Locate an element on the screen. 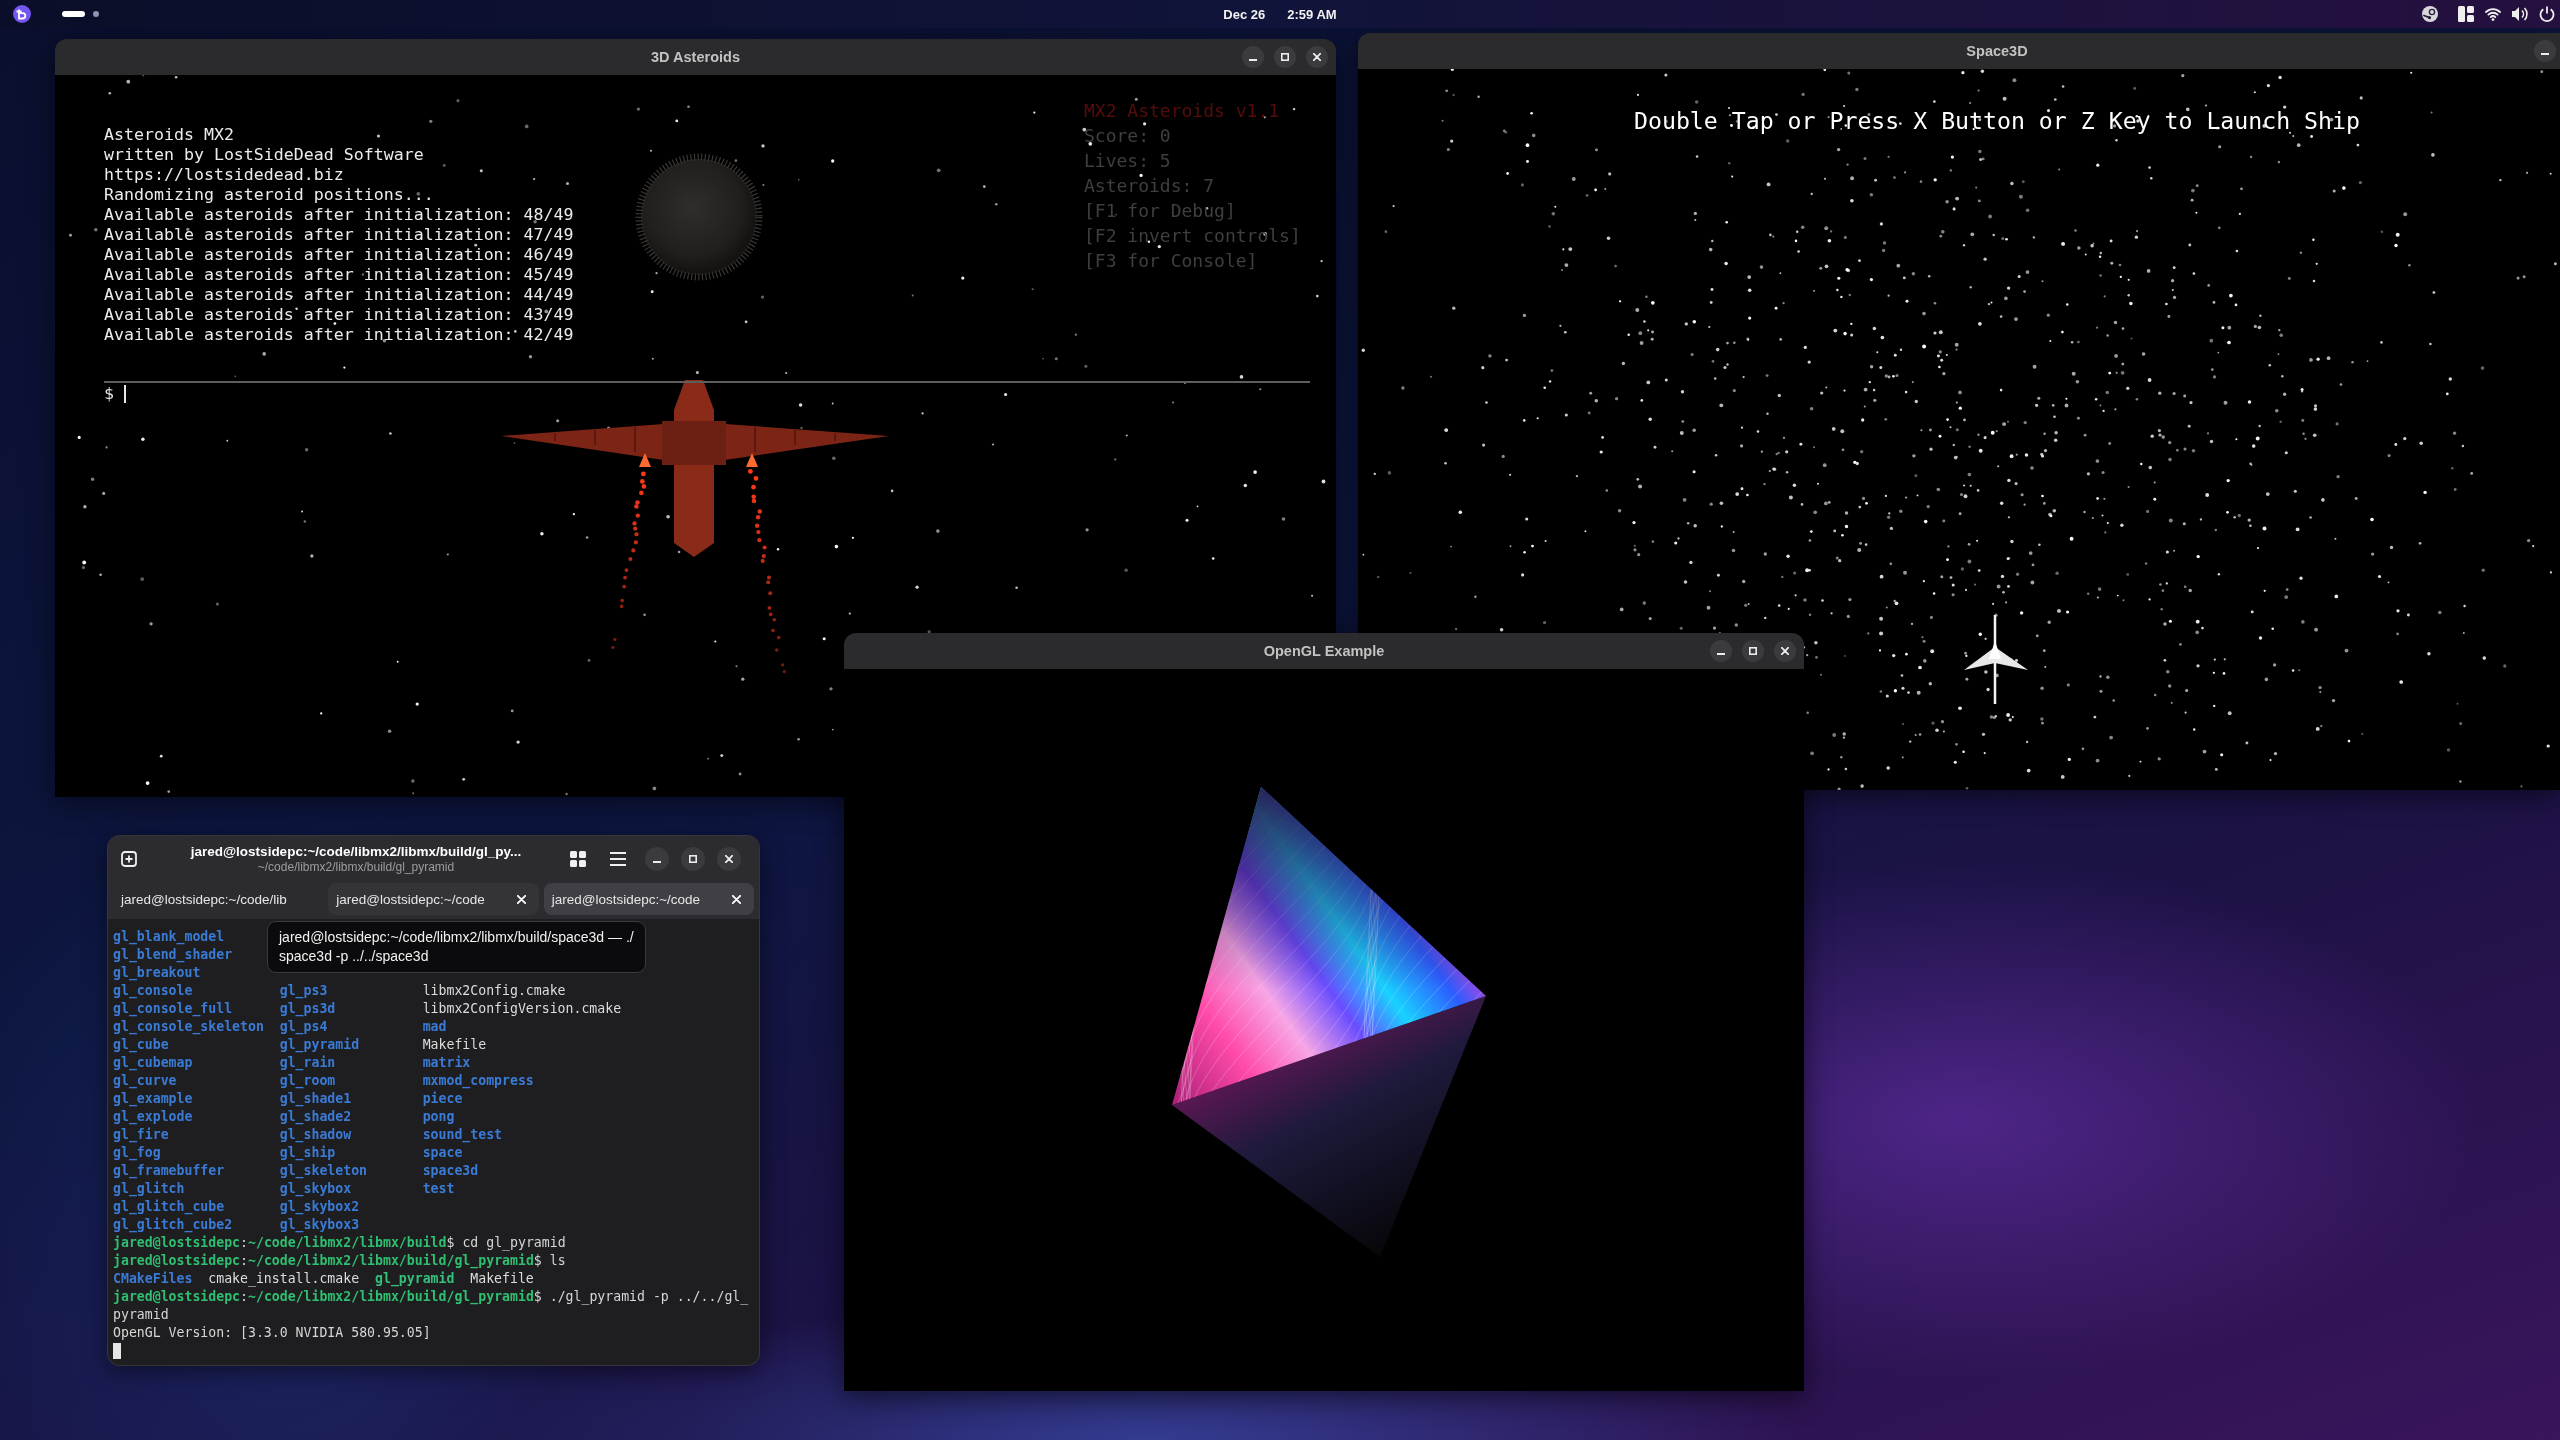  directory-name: sound_test is located at coordinates (463, 1135).